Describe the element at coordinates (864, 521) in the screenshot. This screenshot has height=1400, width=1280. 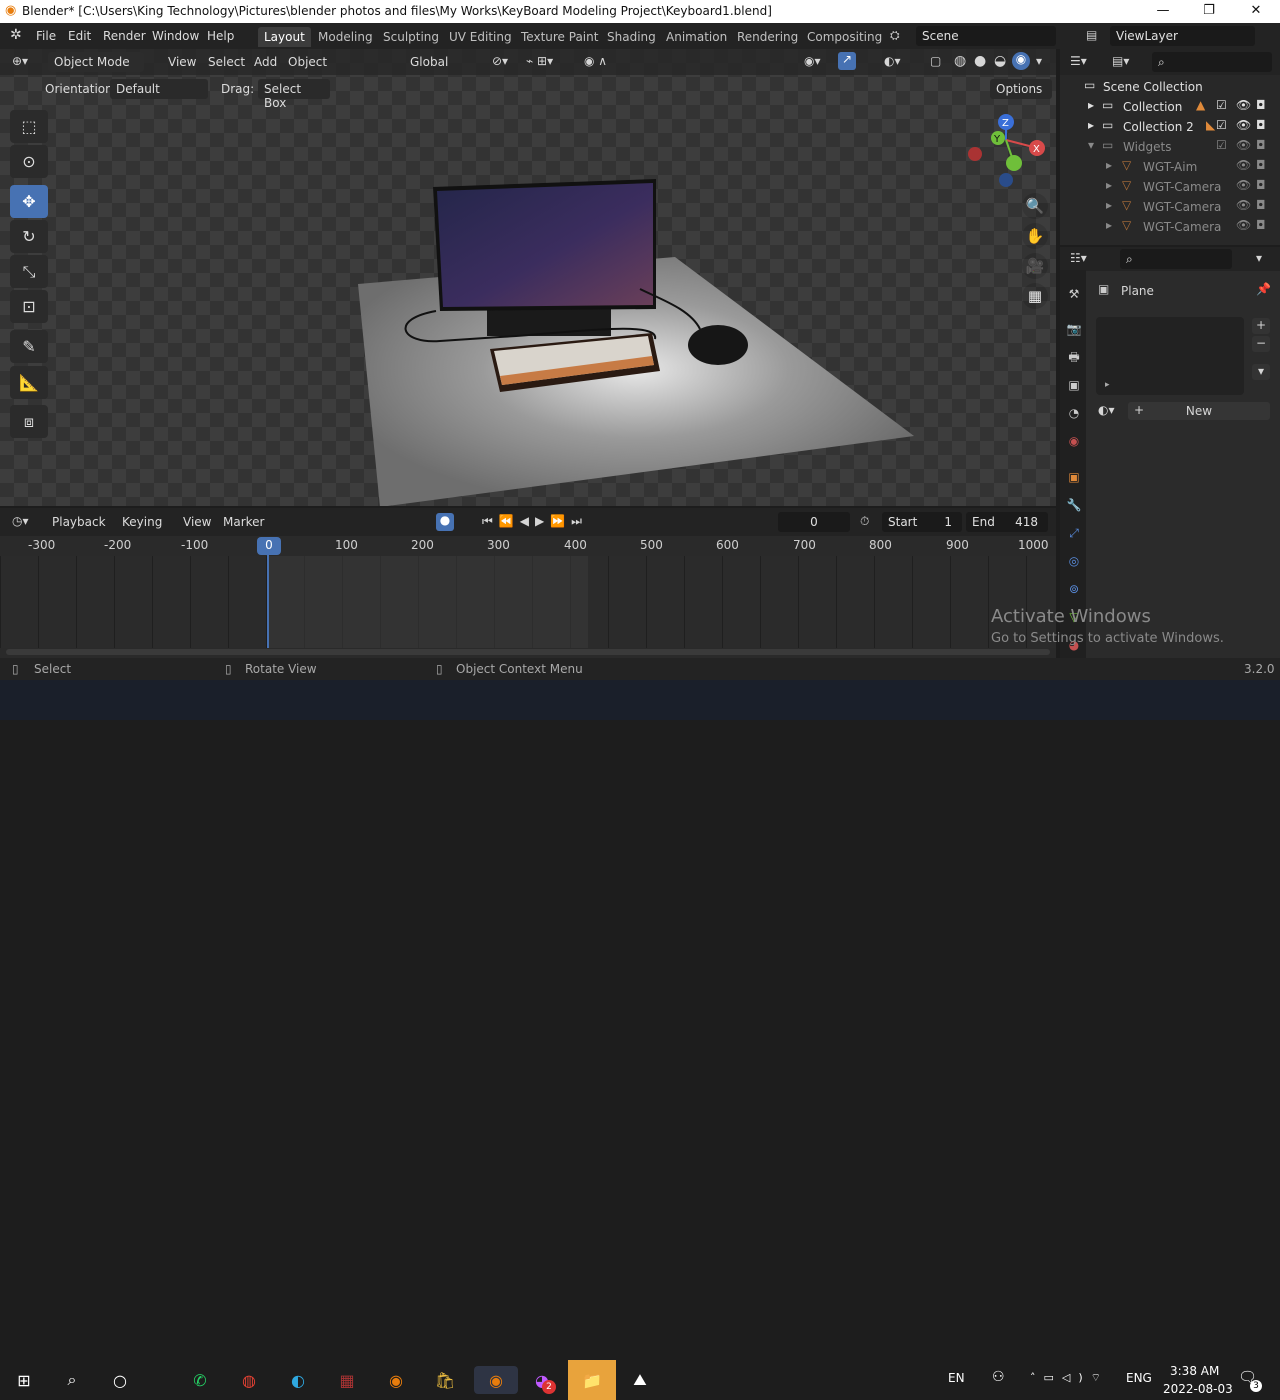
I see `stopwatch-icon: ⏱` at that location.